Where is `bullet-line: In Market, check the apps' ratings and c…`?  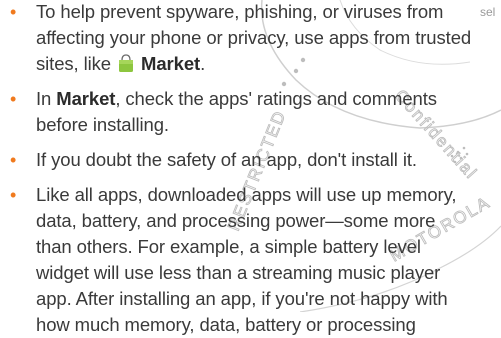
bullet-line: In Market, check the apps' ratings and c… is located at coordinates (266, 99).